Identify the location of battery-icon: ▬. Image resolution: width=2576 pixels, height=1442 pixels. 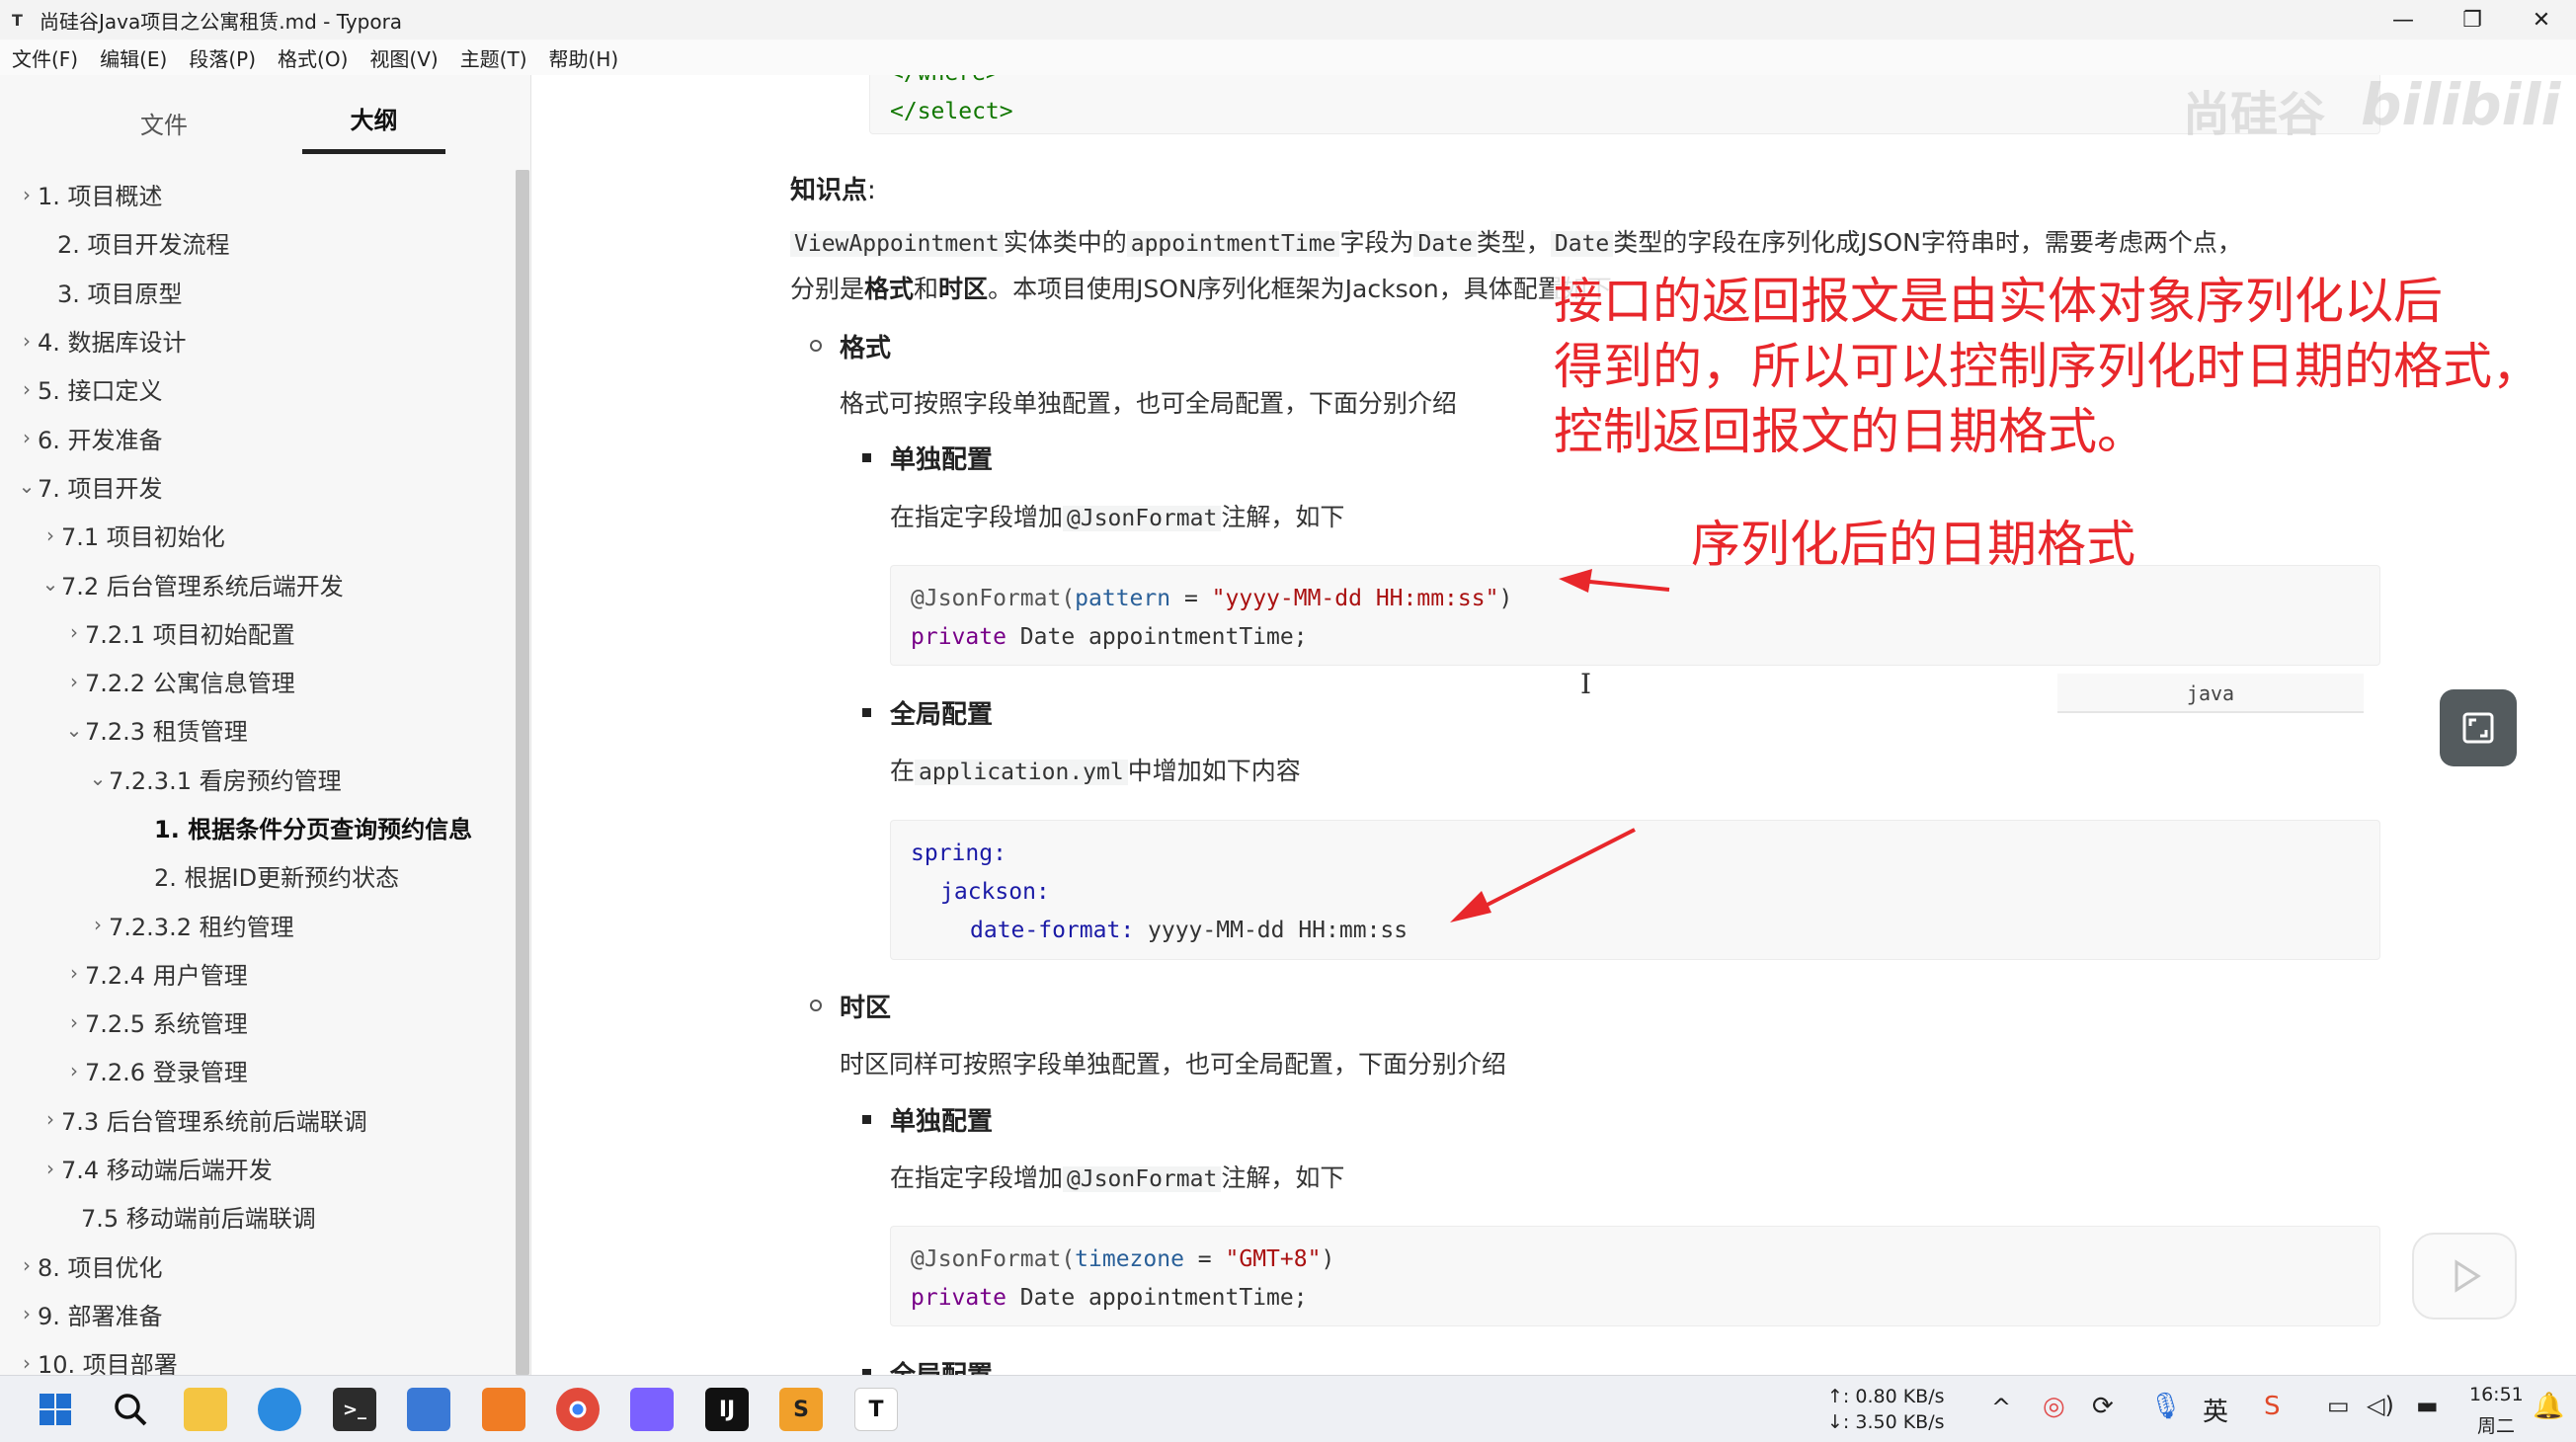
(2427, 1405).